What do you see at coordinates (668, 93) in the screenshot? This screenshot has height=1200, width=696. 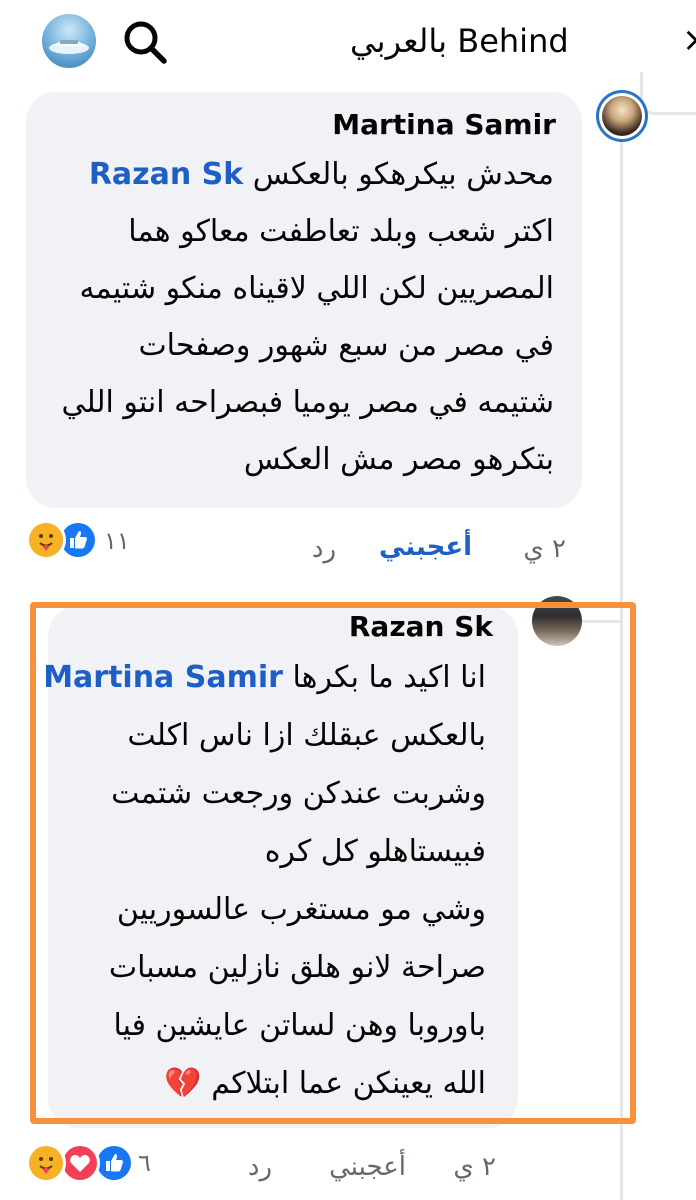 I see `thread-connector` at bounding box center [668, 93].